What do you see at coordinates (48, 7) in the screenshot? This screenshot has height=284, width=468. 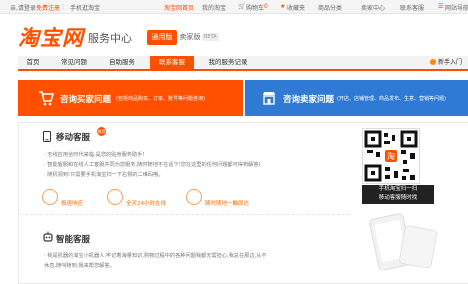 I see `signup-link: 免费注册` at bounding box center [48, 7].